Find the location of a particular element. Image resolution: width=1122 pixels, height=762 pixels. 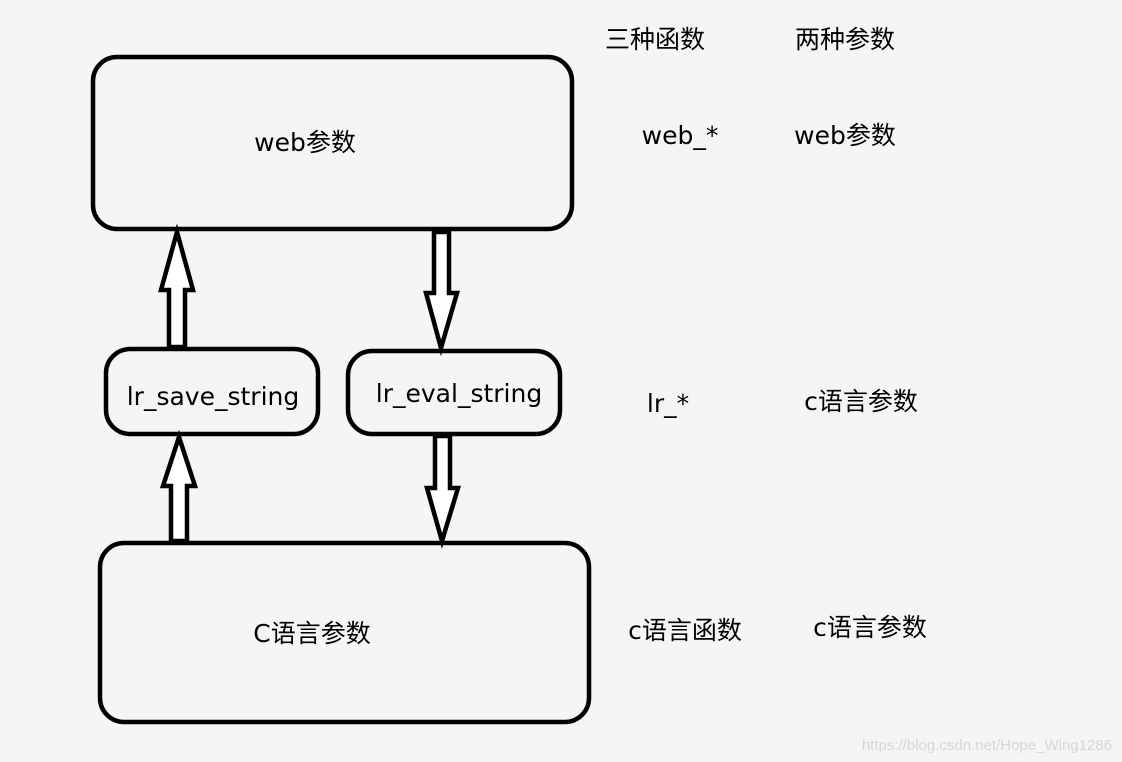

box-lr-eval-string: lr_eval_string is located at coordinates (454, 392).